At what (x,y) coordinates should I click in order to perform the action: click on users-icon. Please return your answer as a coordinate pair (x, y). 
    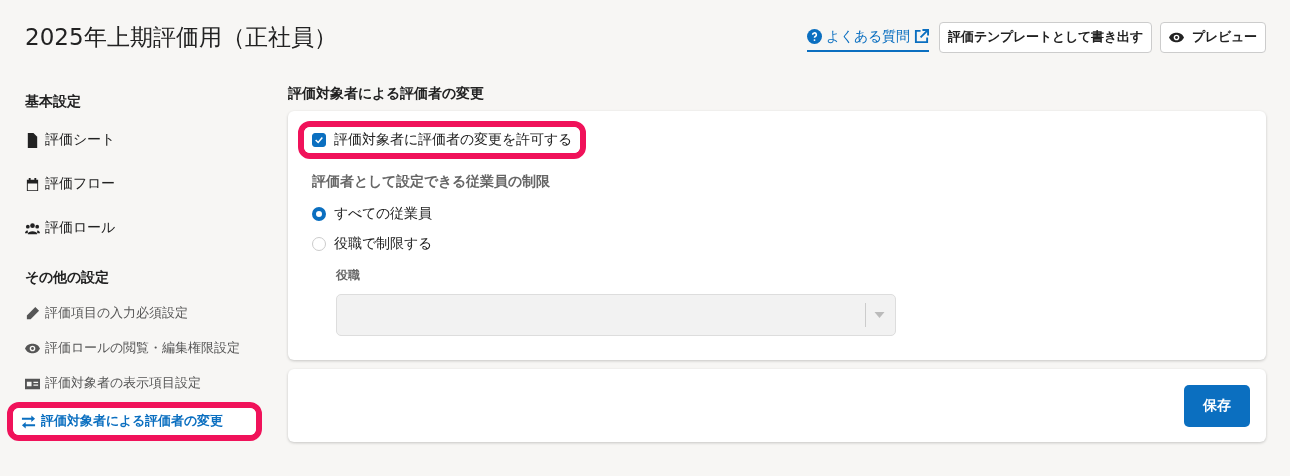
    Looking at the image, I should click on (32, 228).